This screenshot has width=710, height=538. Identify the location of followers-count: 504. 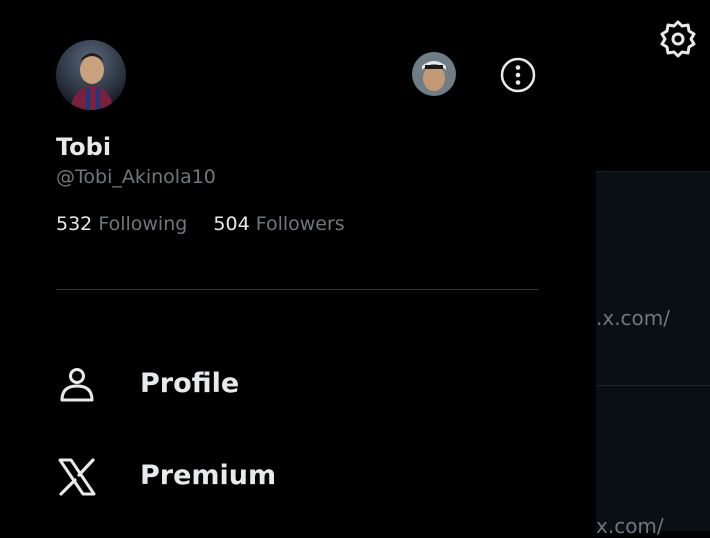
(231, 224).